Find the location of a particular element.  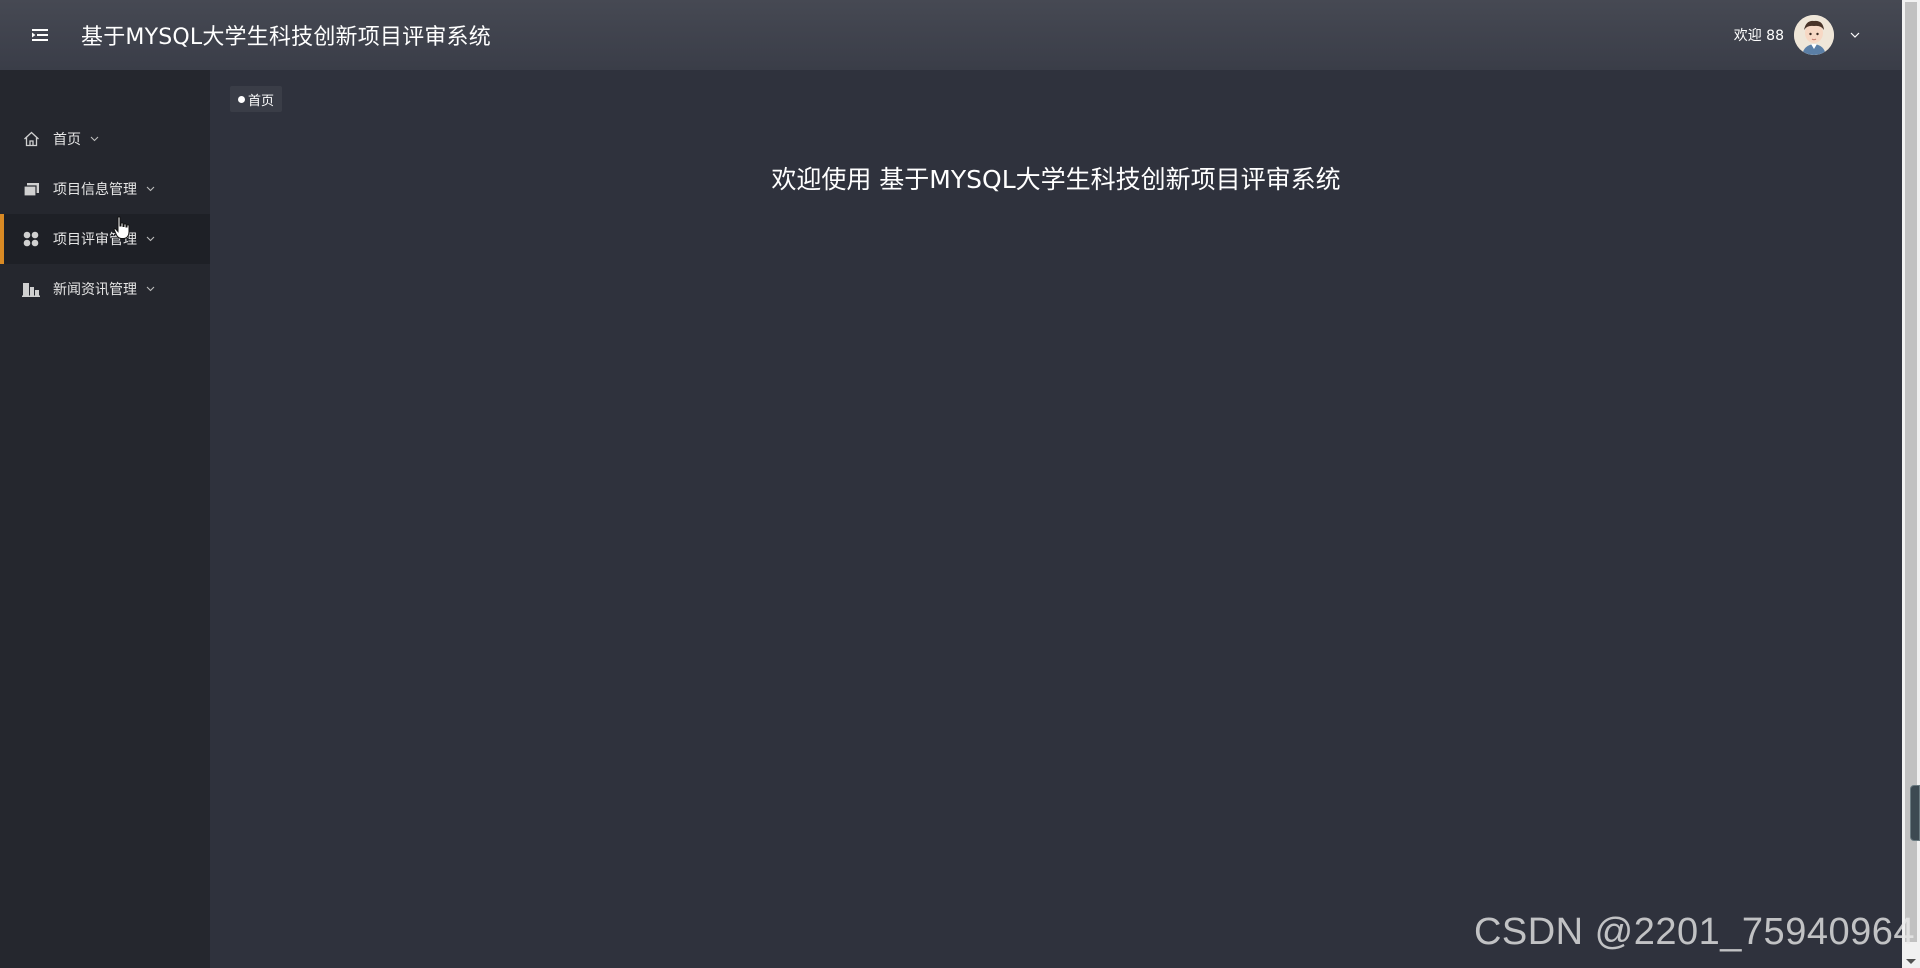

tab-label: 首页 is located at coordinates (261, 101).